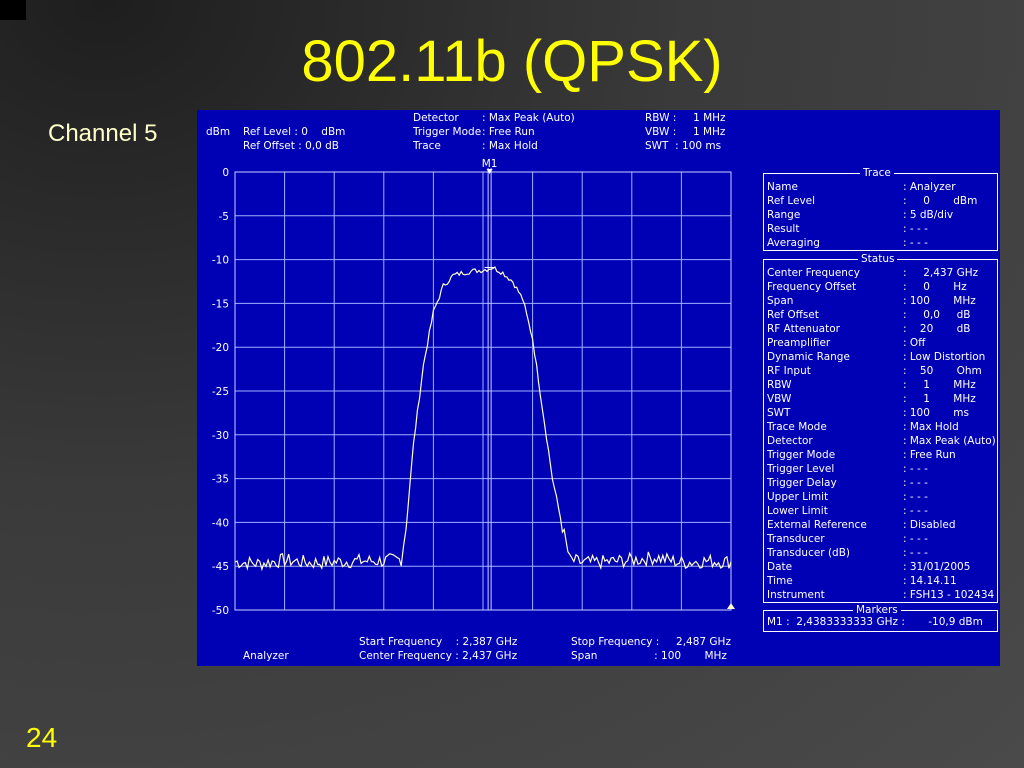  Describe the element at coordinates (42, 737) in the screenshot. I see `page-number: 24` at that location.